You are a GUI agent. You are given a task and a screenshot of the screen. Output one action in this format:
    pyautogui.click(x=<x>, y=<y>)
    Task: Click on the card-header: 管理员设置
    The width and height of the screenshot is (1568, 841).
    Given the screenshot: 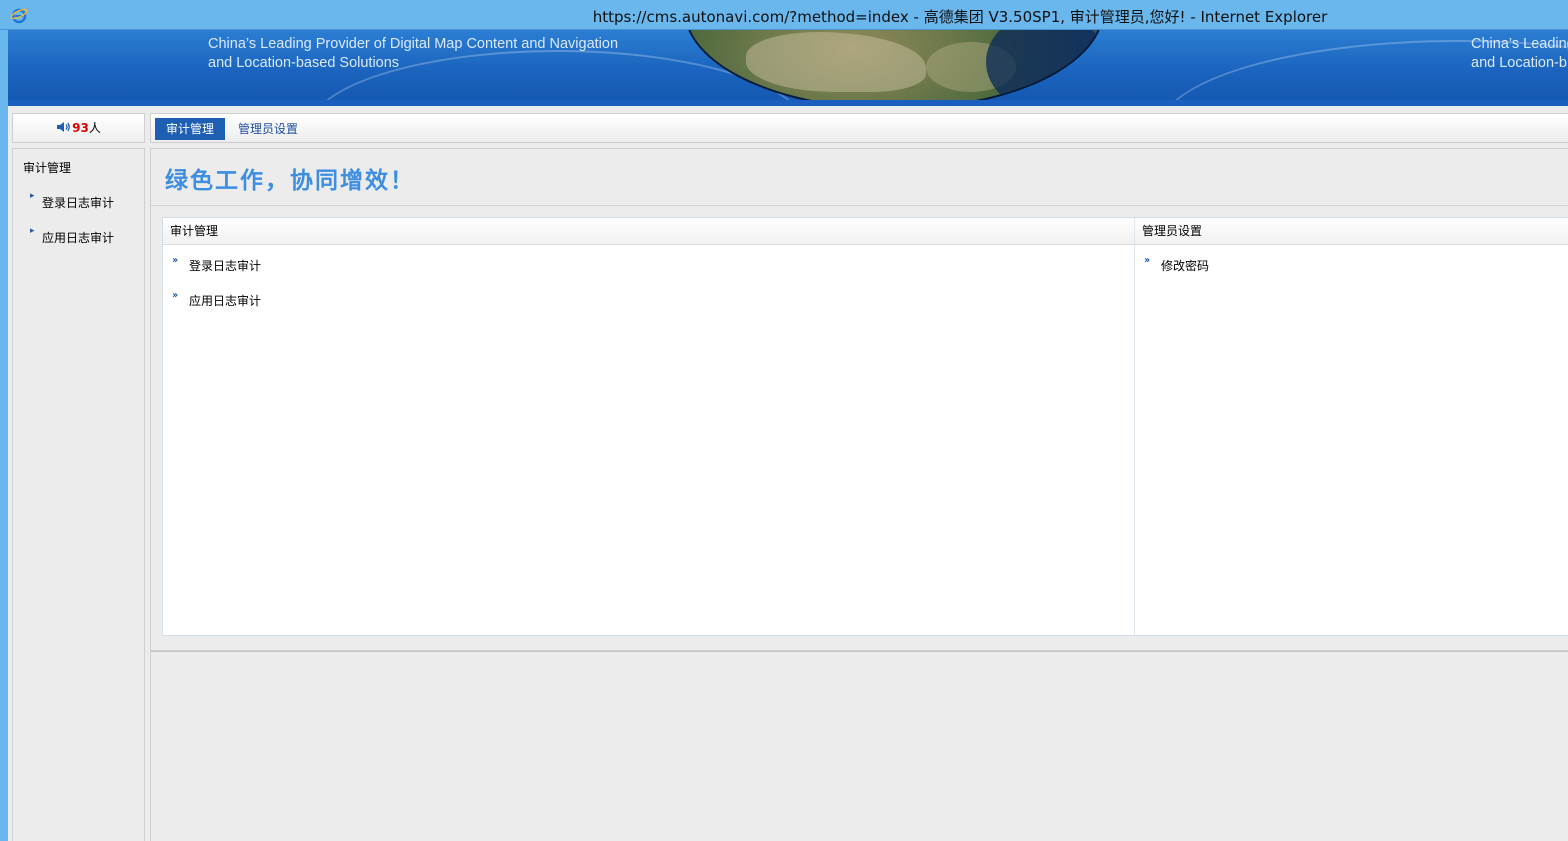 What is the action you would take?
    pyautogui.click(x=1351, y=231)
    